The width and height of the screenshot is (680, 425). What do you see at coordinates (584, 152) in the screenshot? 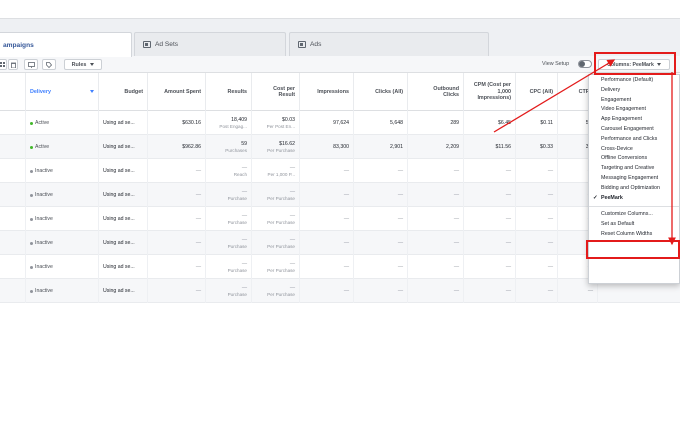
I see `annotation-arrows` at bounding box center [584, 152].